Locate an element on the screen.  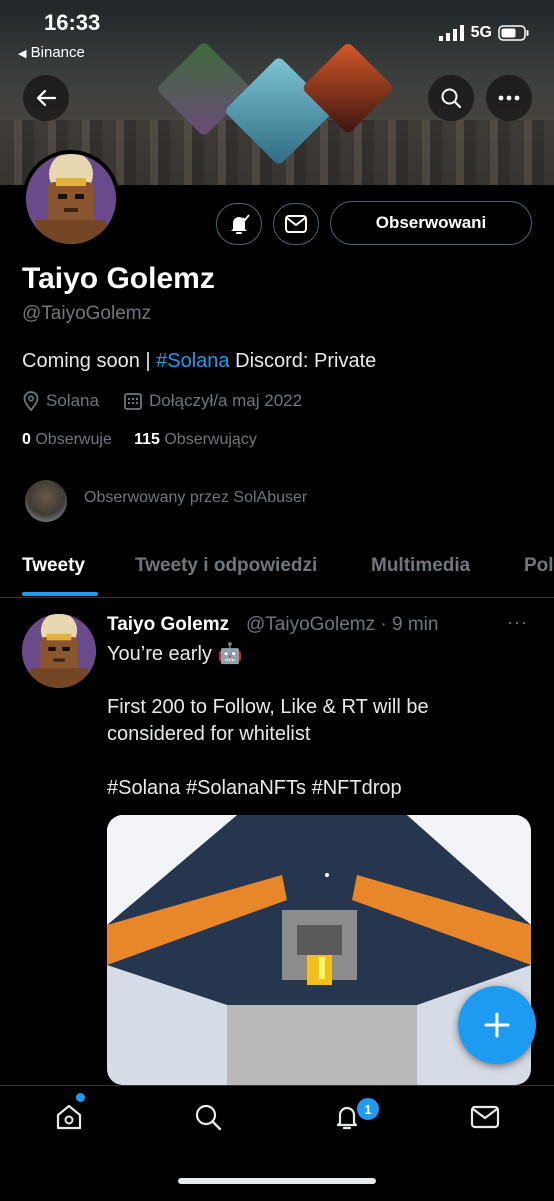
follower-avatar is located at coordinates (46, 501).